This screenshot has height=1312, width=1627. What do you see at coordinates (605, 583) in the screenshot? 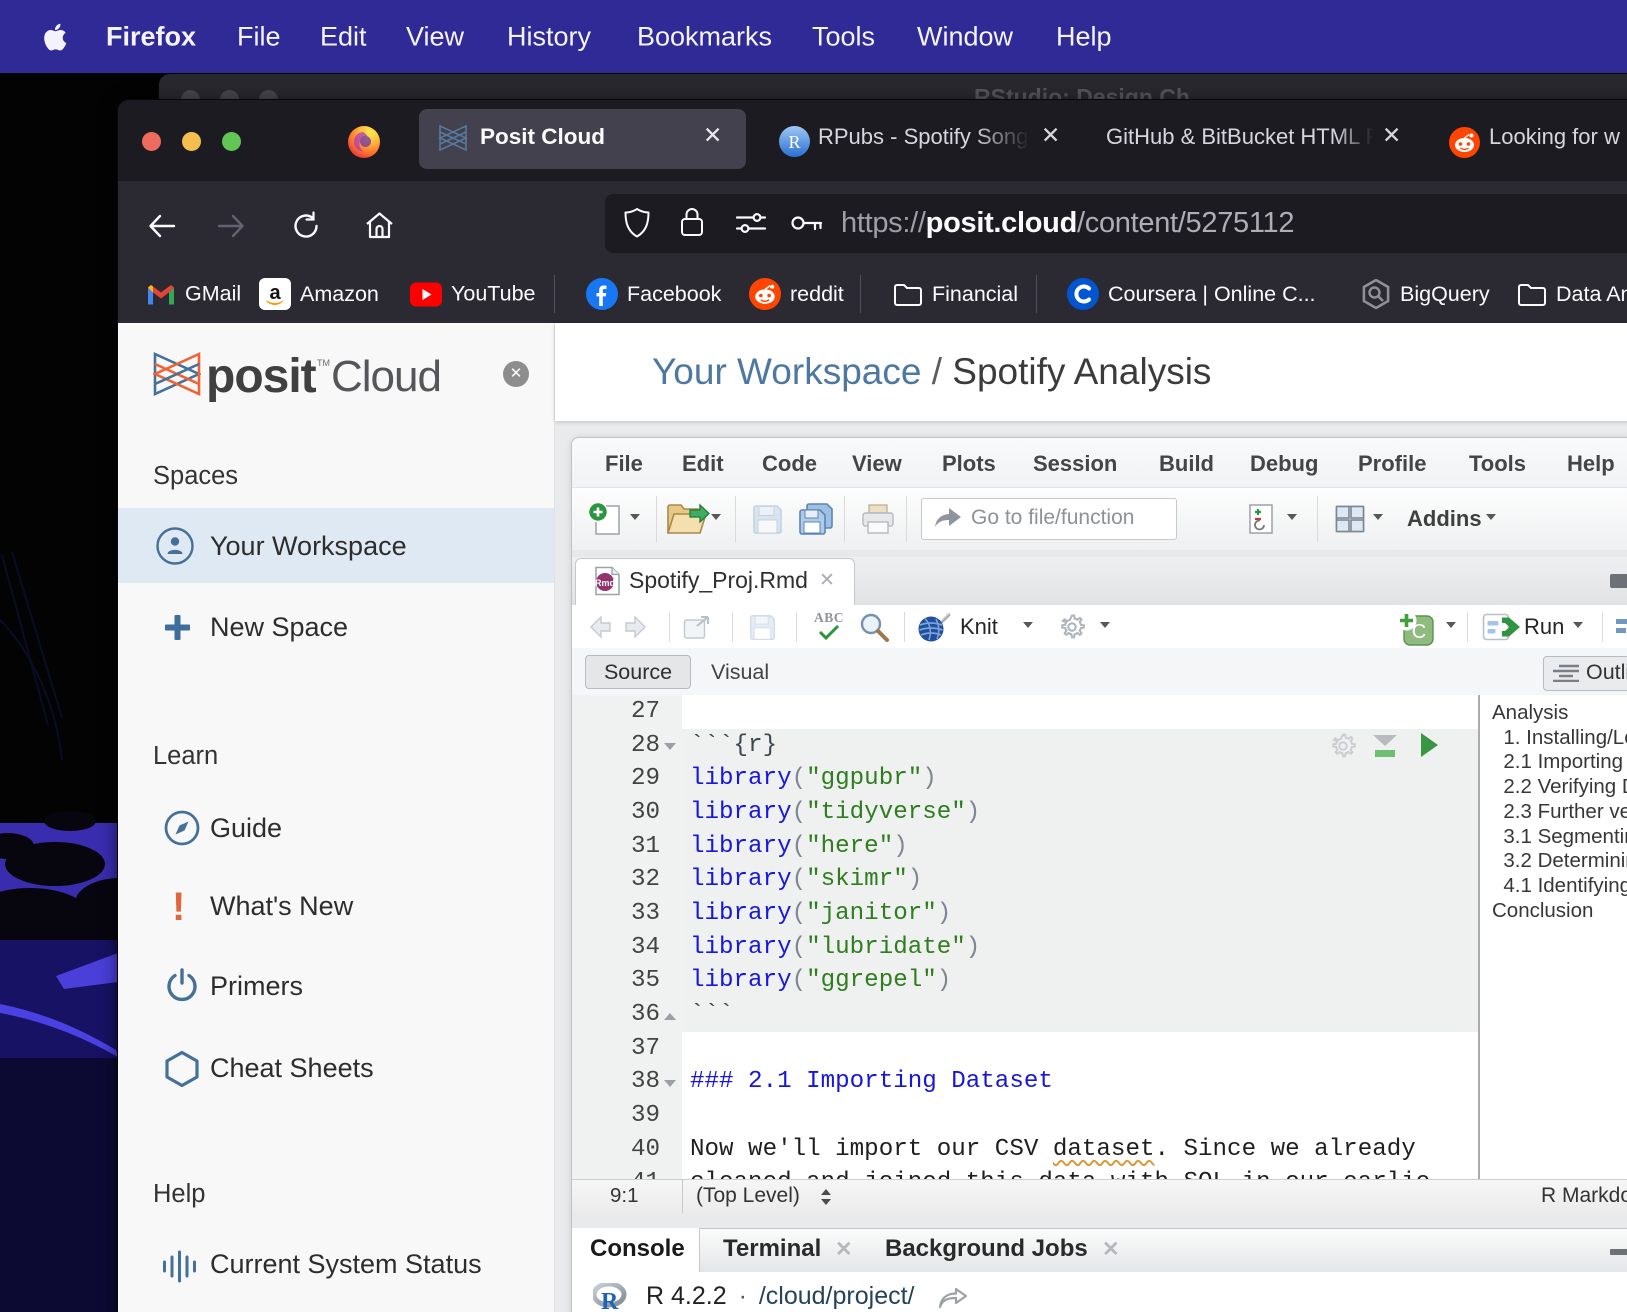
I see `svg-text: Rmd` at bounding box center [605, 583].